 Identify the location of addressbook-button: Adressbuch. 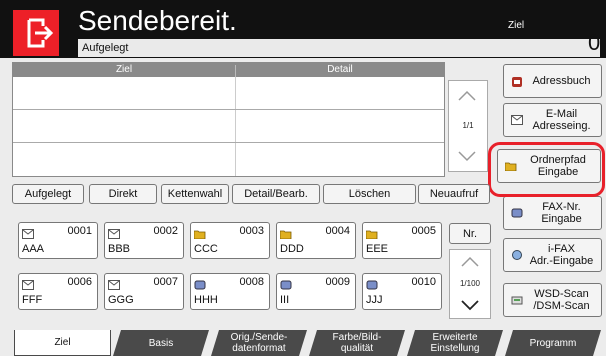
(552, 81).